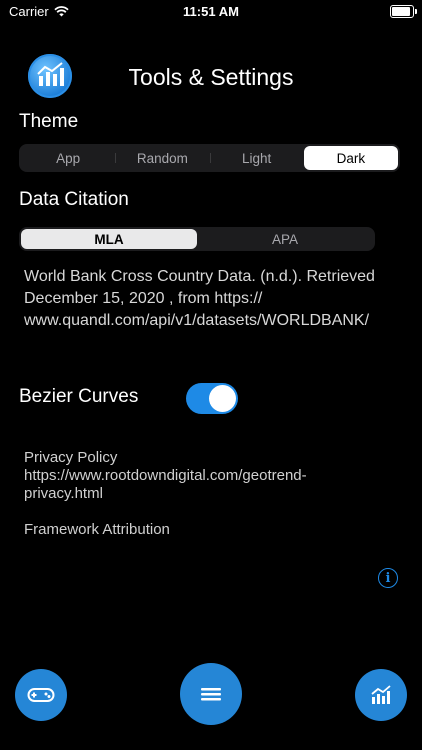  I want to click on menu-button, so click(211, 694).